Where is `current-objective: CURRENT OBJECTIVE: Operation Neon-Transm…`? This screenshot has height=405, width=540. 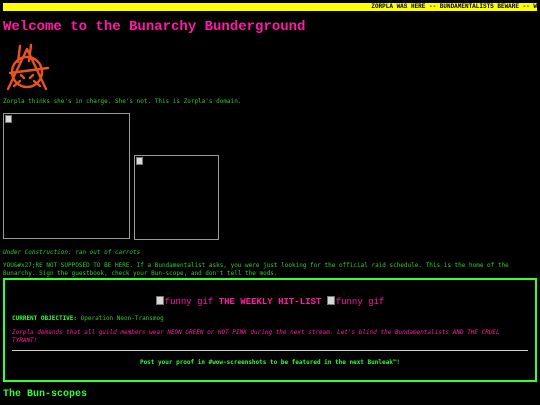 current-objective: CURRENT OBJECTIVE: Operation Neon-Transm… is located at coordinates (88, 318).